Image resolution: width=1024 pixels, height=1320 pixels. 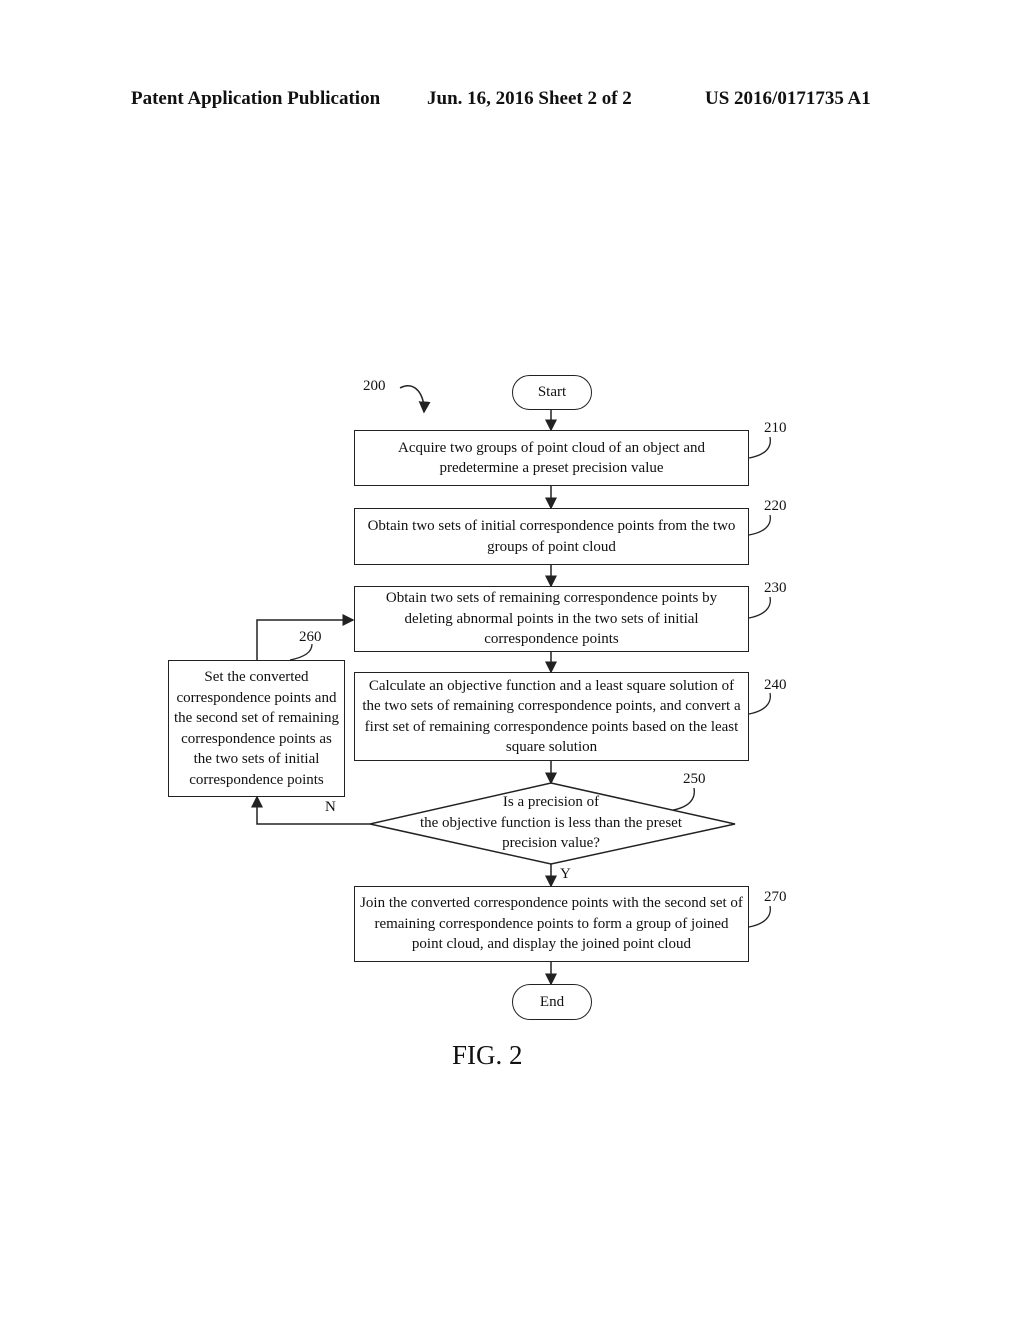 What do you see at coordinates (415, 399) in the screenshot?
I see `ref-200-arrow` at bounding box center [415, 399].